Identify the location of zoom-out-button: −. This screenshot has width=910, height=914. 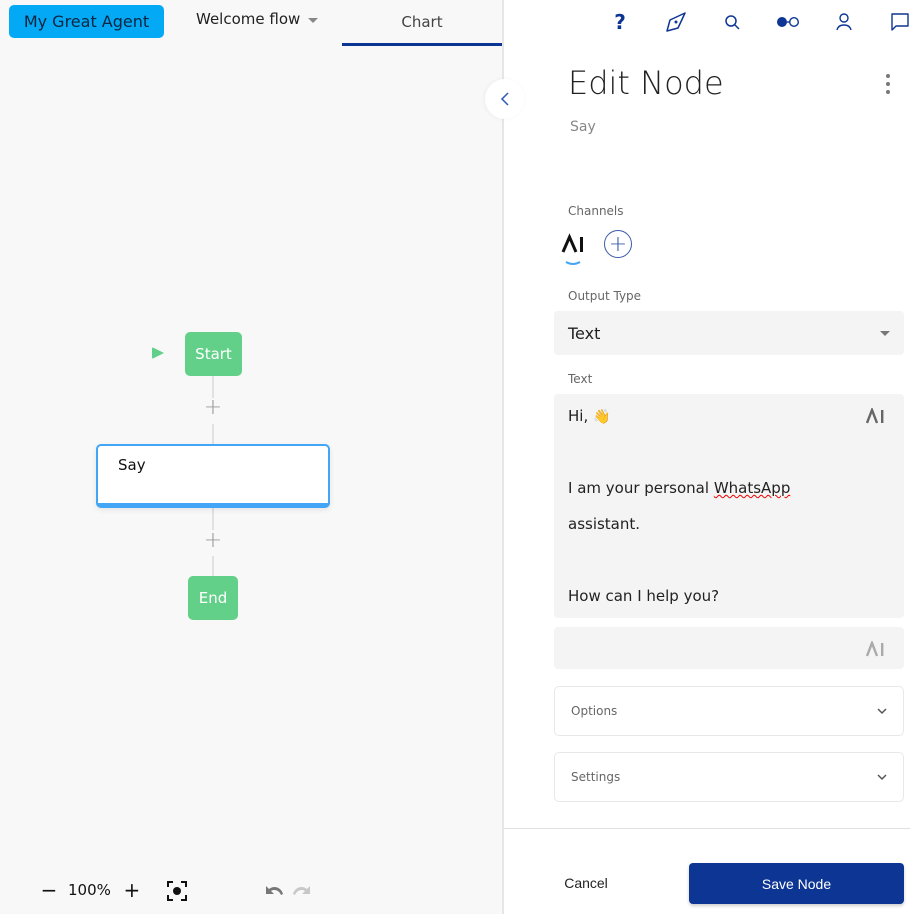
(49, 890).